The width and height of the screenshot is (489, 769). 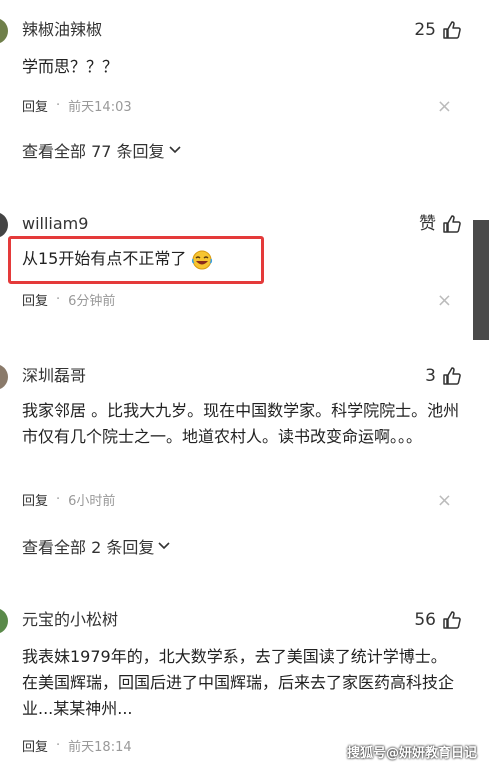 I want to click on like-button: 3, so click(x=443, y=376).